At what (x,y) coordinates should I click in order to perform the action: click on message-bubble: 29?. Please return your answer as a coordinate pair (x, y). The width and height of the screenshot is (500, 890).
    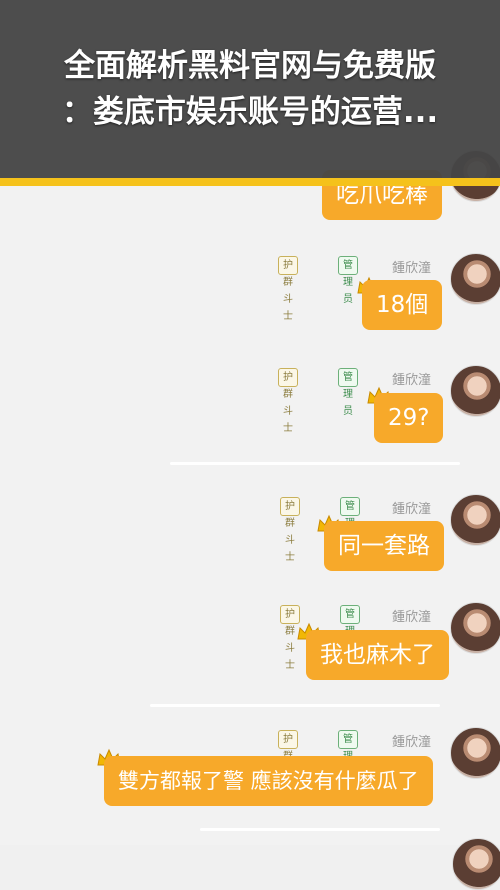
    Looking at the image, I should click on (409, 418).